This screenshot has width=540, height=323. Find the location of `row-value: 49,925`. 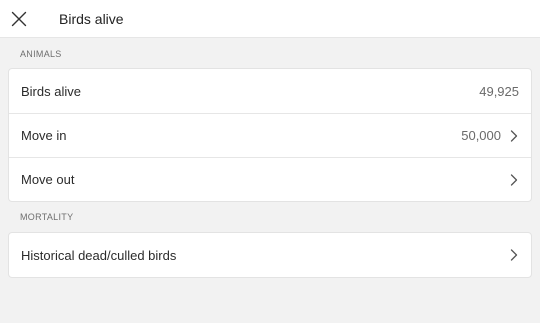

row-value: 49,925 is located at coordinates (499, 91).